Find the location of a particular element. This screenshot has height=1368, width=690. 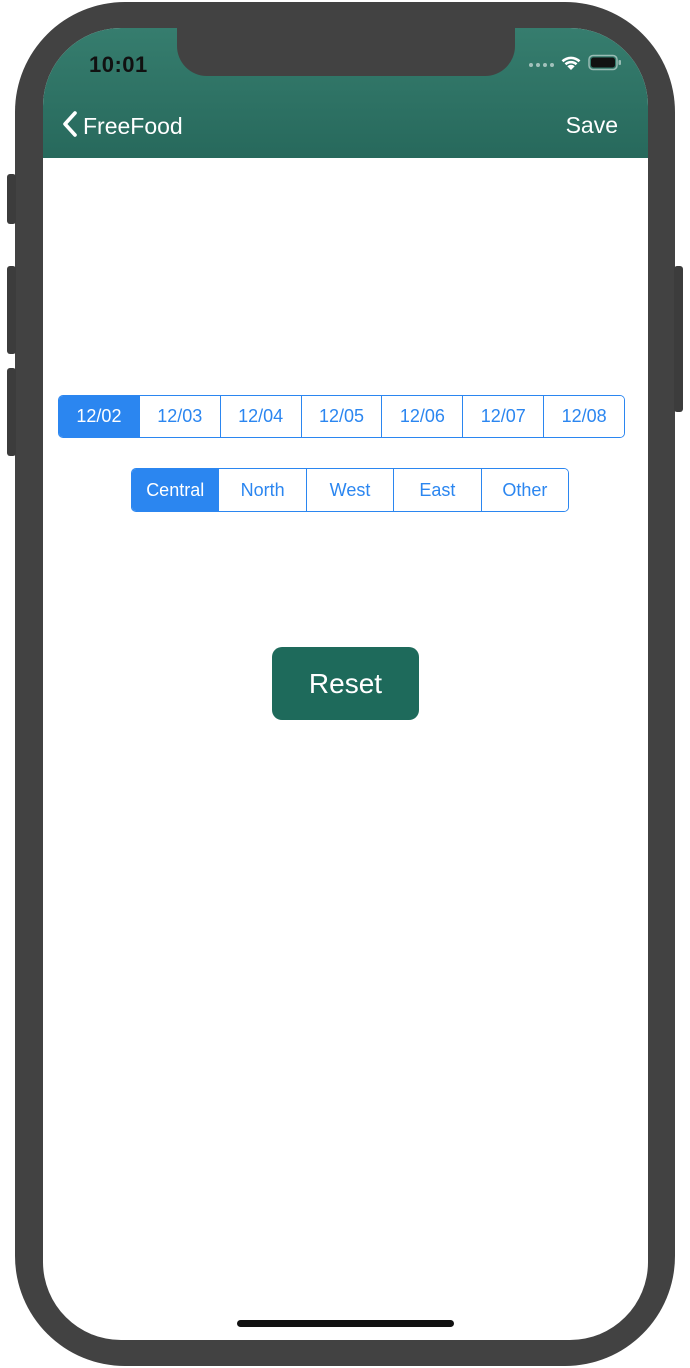

back-button: FreeFood is located at coordinates (122, 126).